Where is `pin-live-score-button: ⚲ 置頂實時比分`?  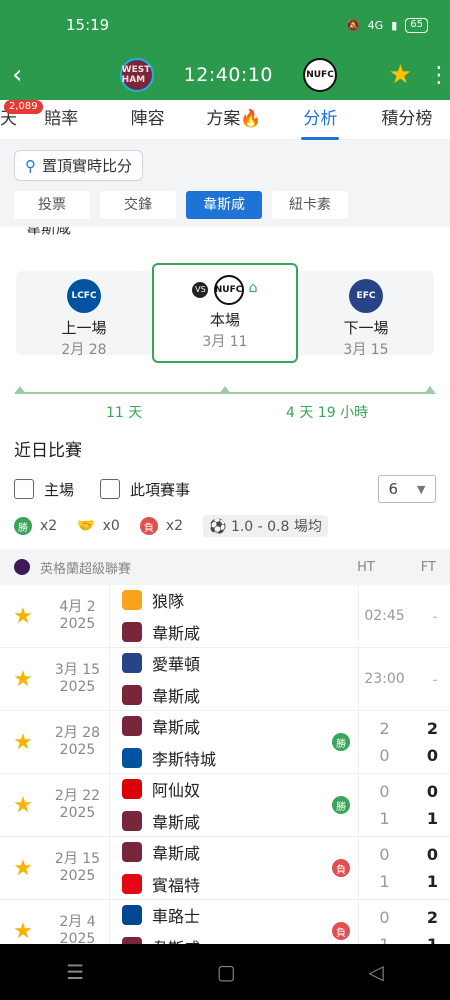
pin-live-score-button: ⚲ 置頂實時比分 is located at coordinates (79, 165).